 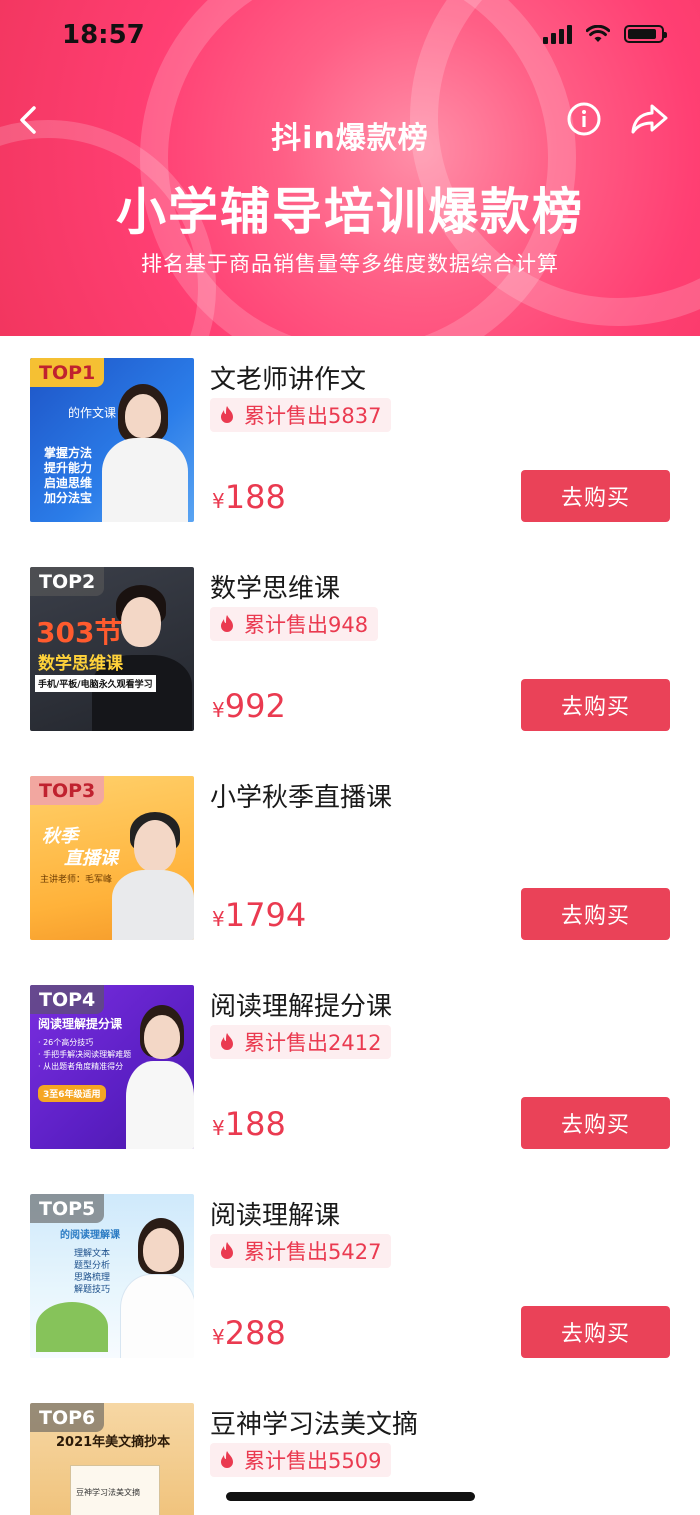 I want to click on cover-text: · 手把手解决阅读理解难题, so click(x=85, y=1054).